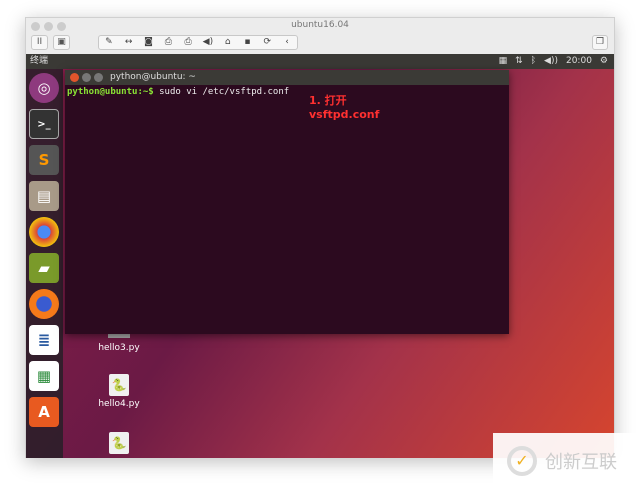 This screenshot has height=488, width=640. I want to click on firefox-icon, so click(44, 304).